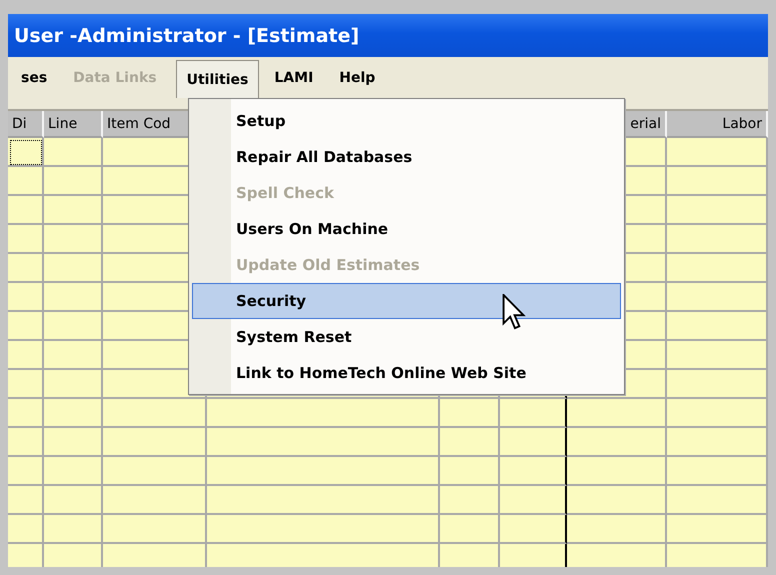 This screenshot has height=575, width=776. What do you see at coordinates (406, 157) in the screenshot?
I see `menu-entry: Repair All Databases` at bounding box center [406, 157].